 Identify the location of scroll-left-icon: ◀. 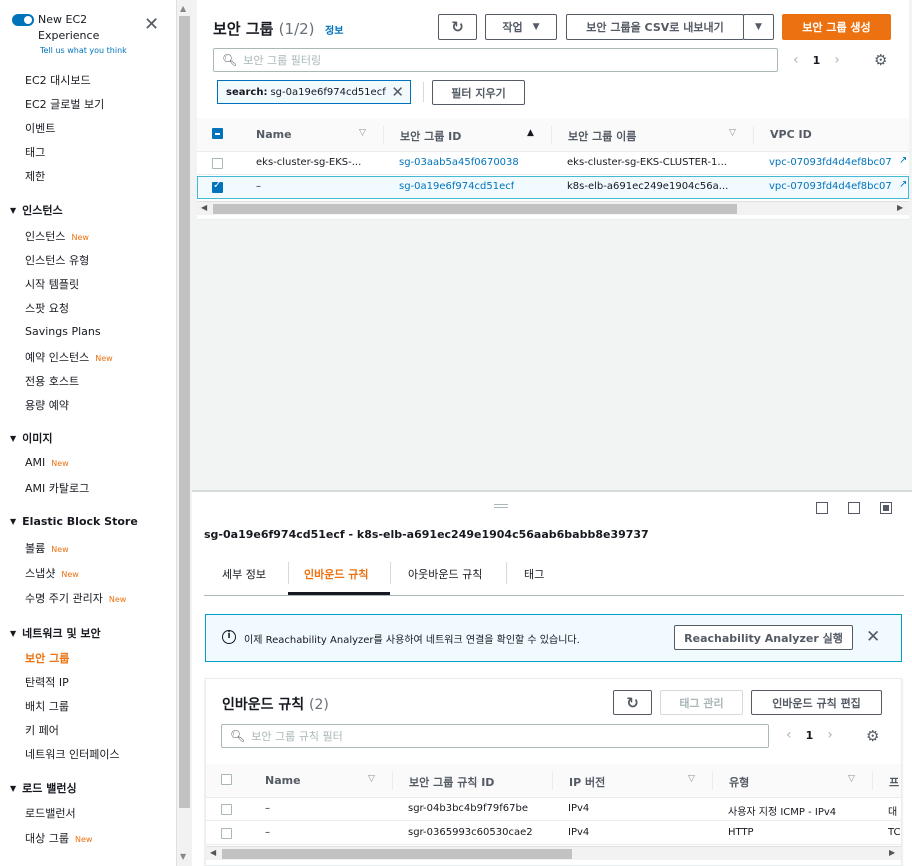
(213, 852).